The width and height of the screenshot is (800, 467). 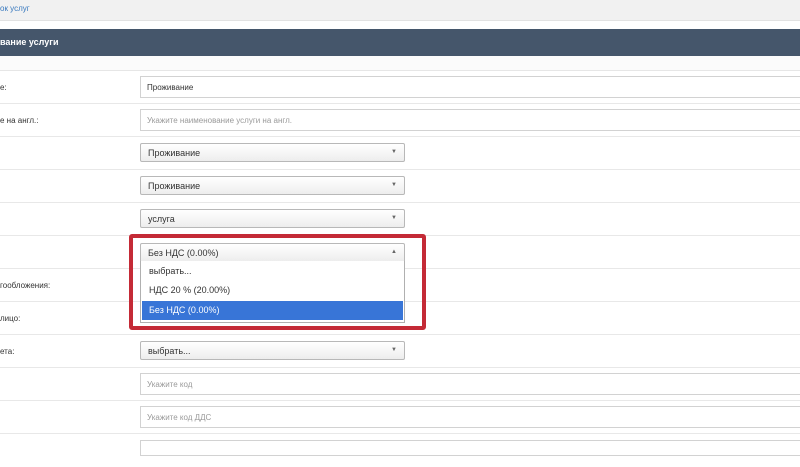 What do you see at coordinates (470, 417) in the screenshot?
I see `dds-code-input` at bounding box center [470, 417].